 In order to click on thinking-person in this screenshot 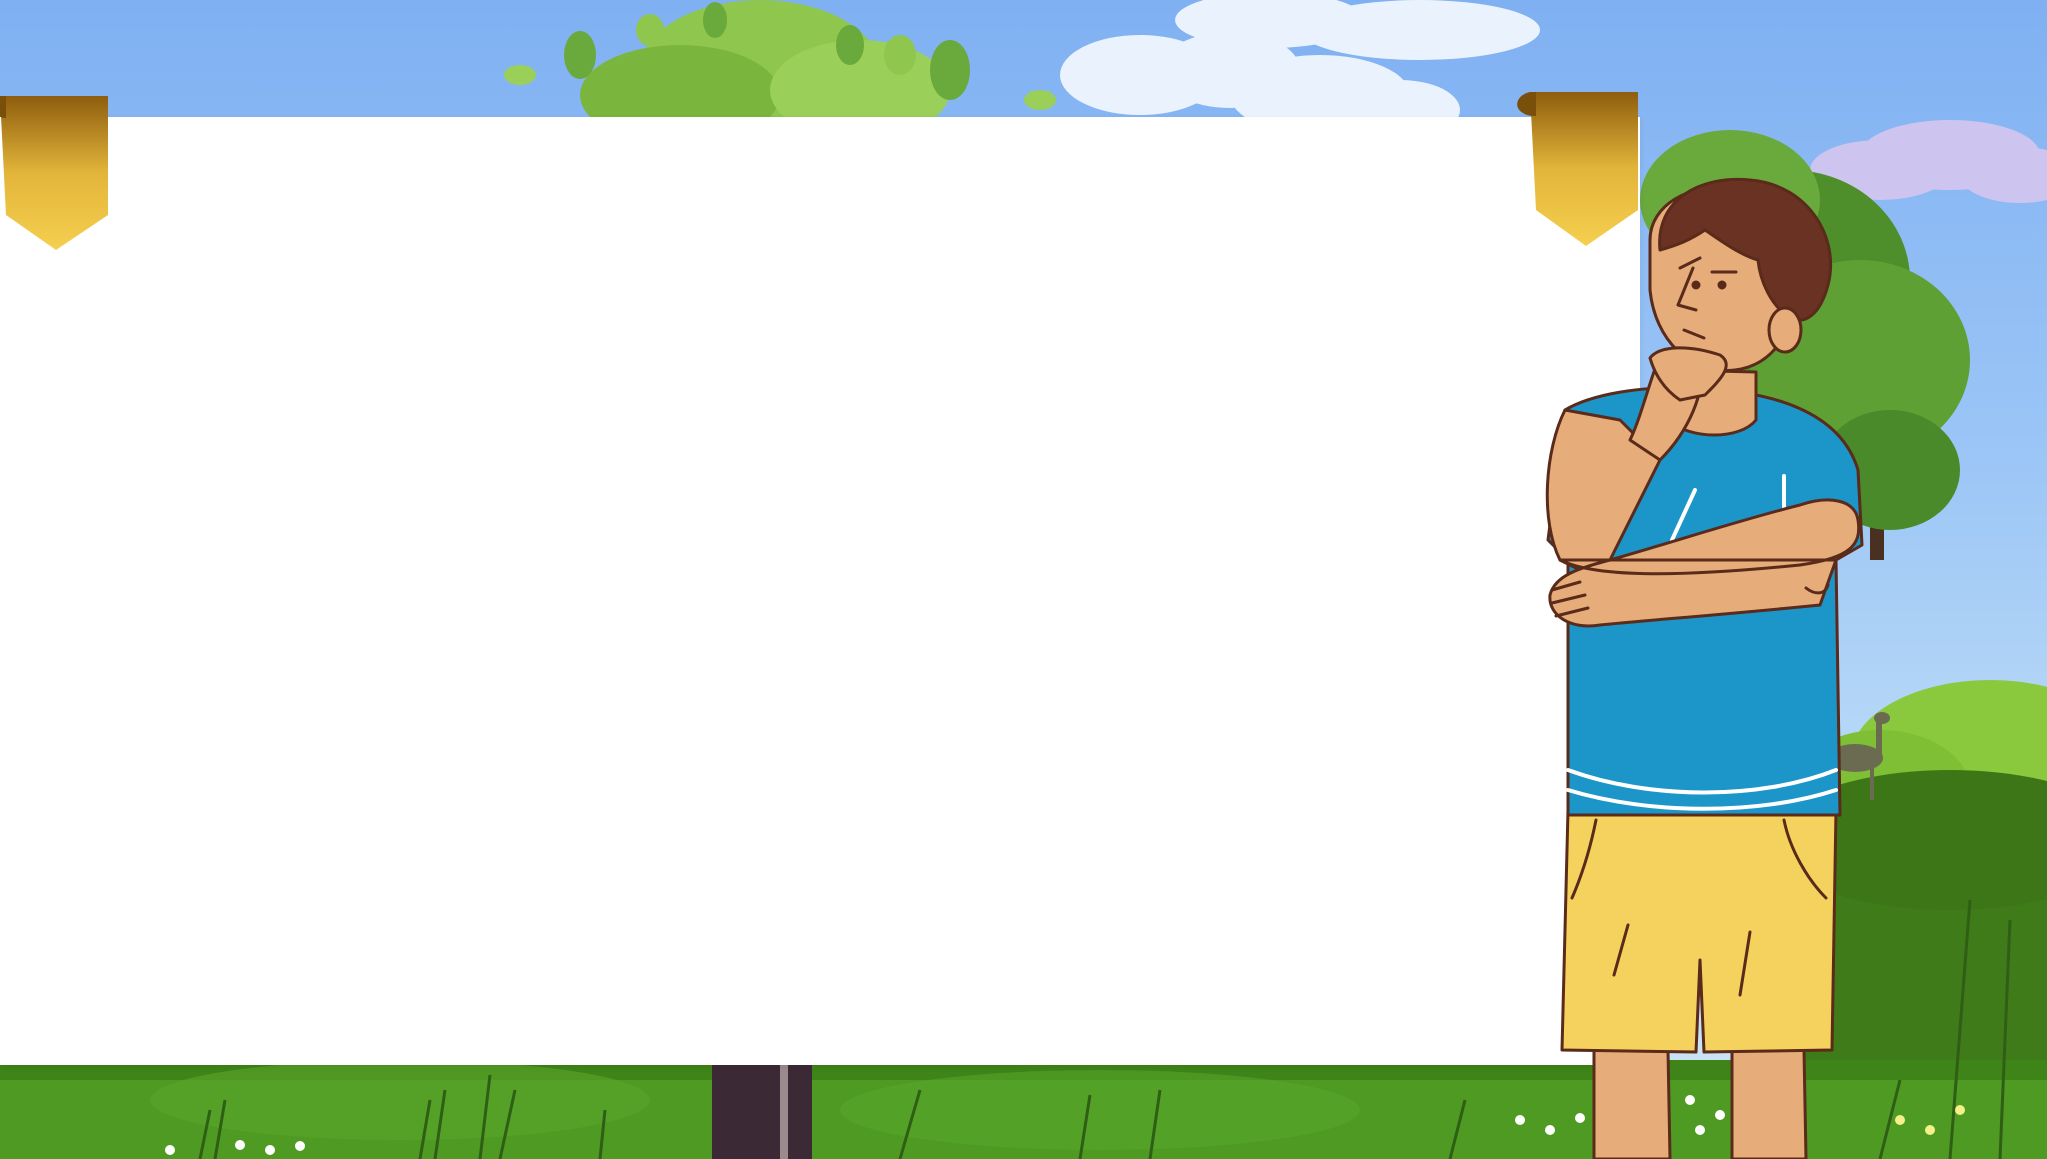, I will do `click(1704, 668)`.